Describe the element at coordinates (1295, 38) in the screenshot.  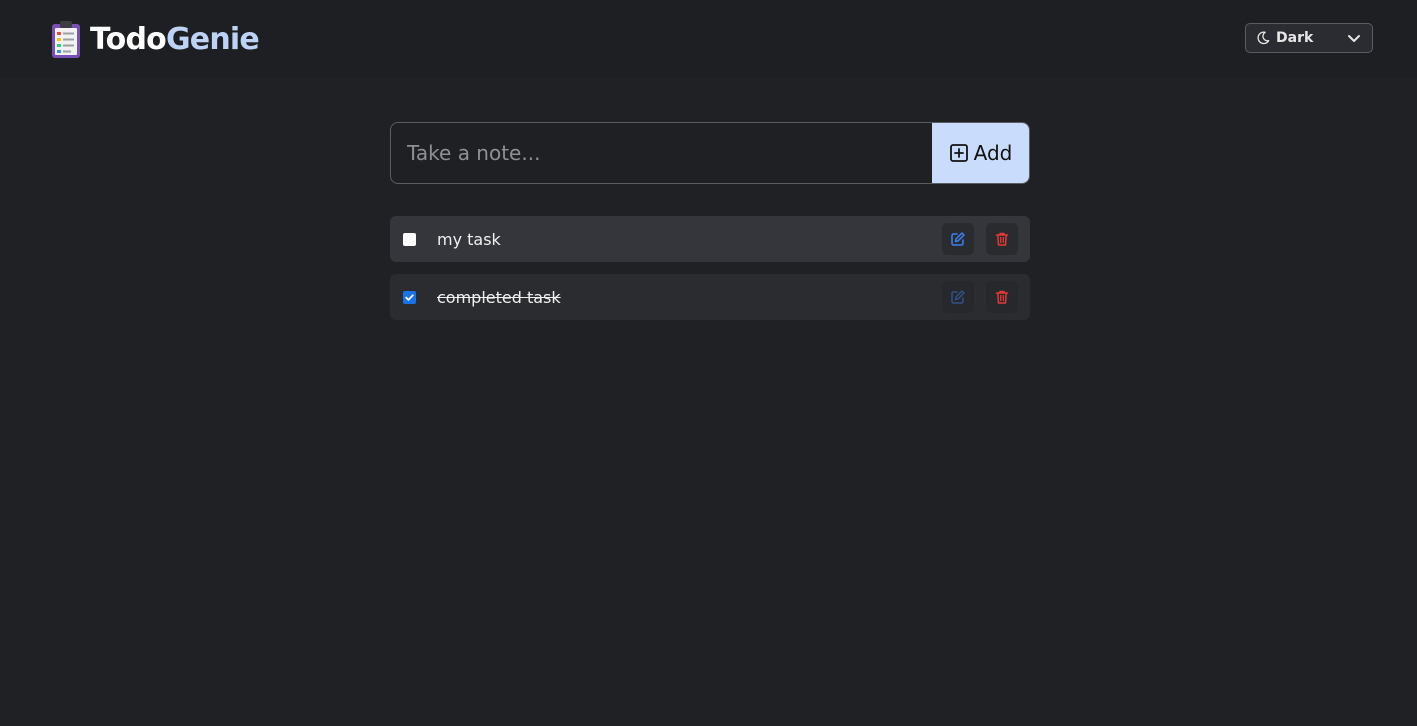
I see `theme-select-value: Dark` at that location.